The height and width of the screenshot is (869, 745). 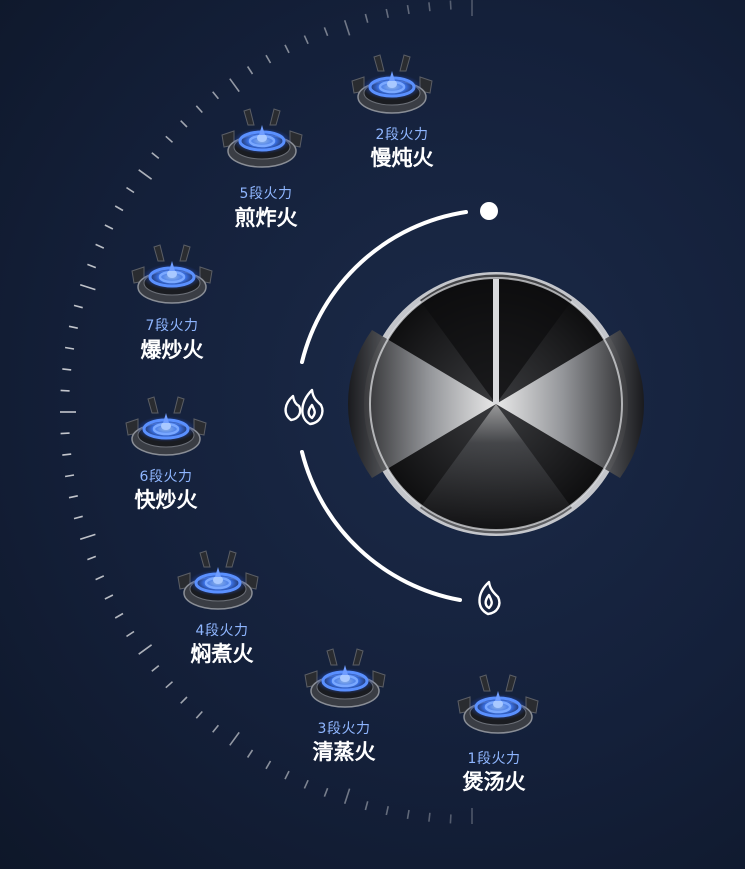 What do you see at coordinates (489, 598) in the screenshot?
I see `single-flame-icon` at bounding box center [489, 598].